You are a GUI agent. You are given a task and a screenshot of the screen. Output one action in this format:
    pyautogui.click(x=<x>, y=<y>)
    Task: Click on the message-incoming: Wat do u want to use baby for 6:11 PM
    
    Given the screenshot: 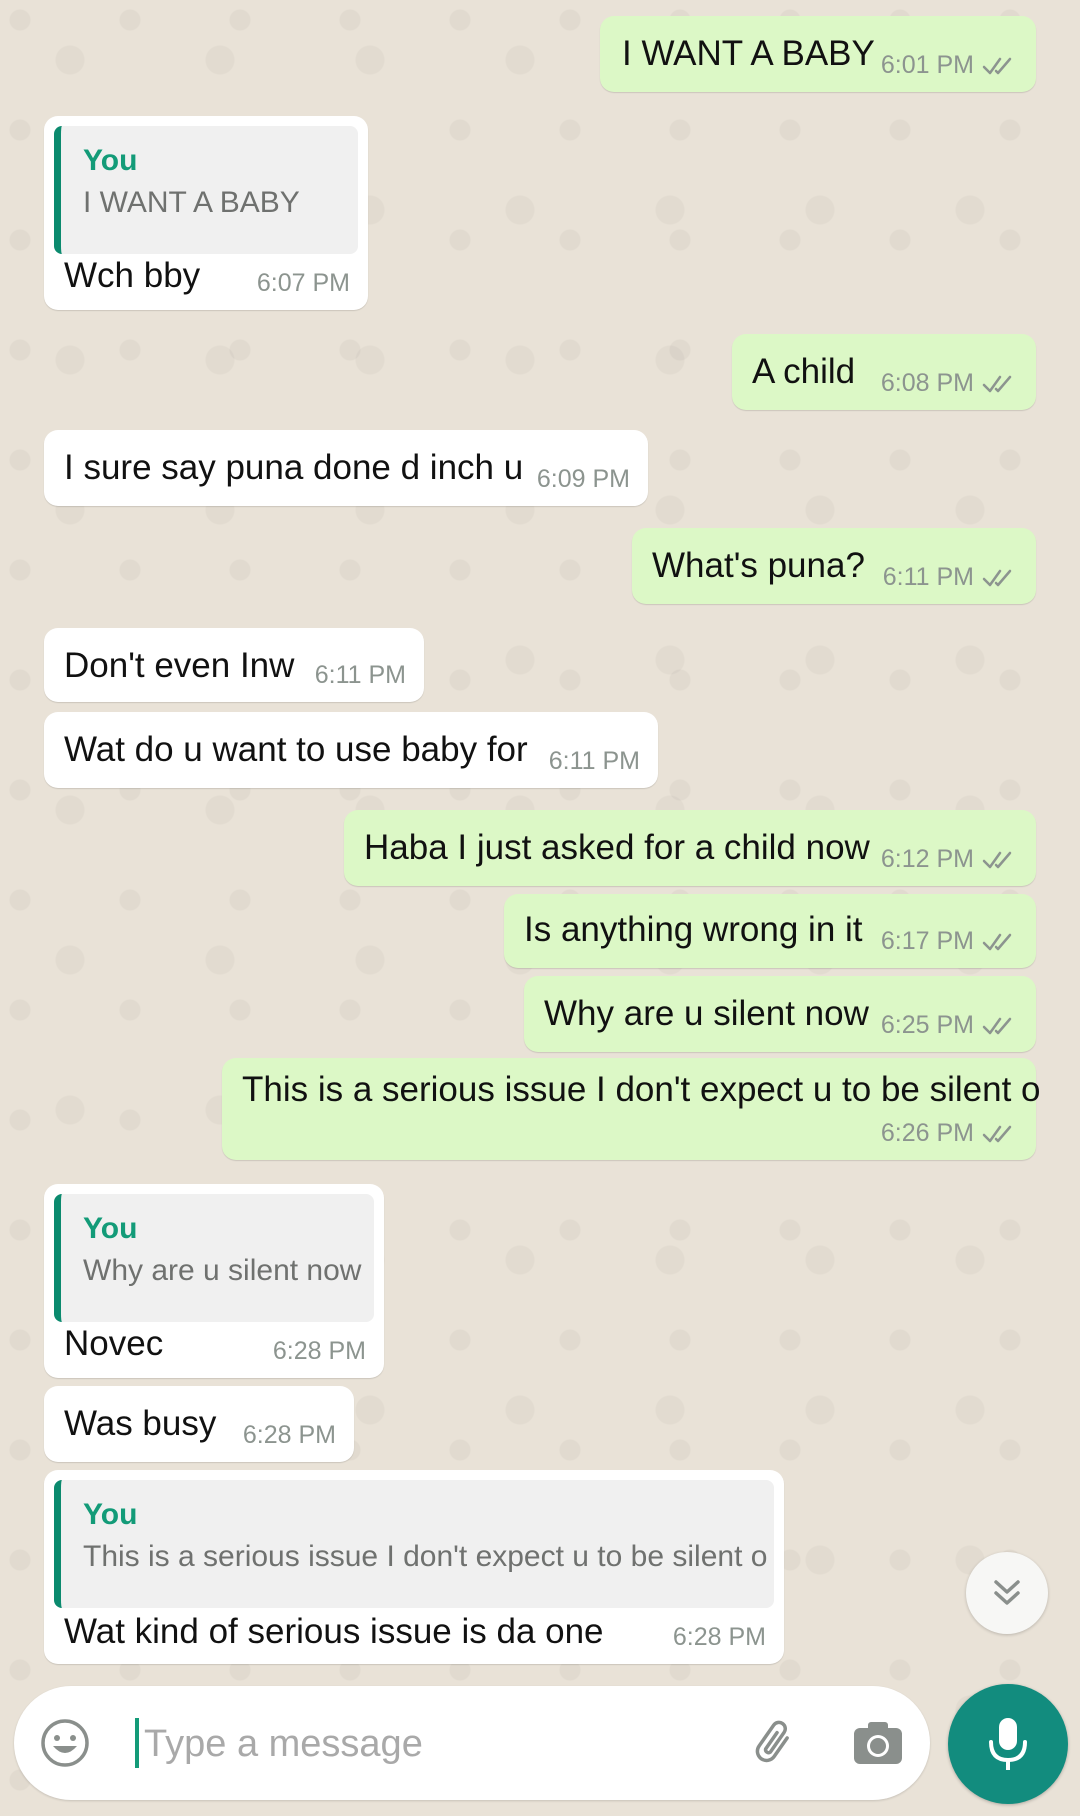 What is the action you would take?
    pyautogui.click(x=351, y=750)
    